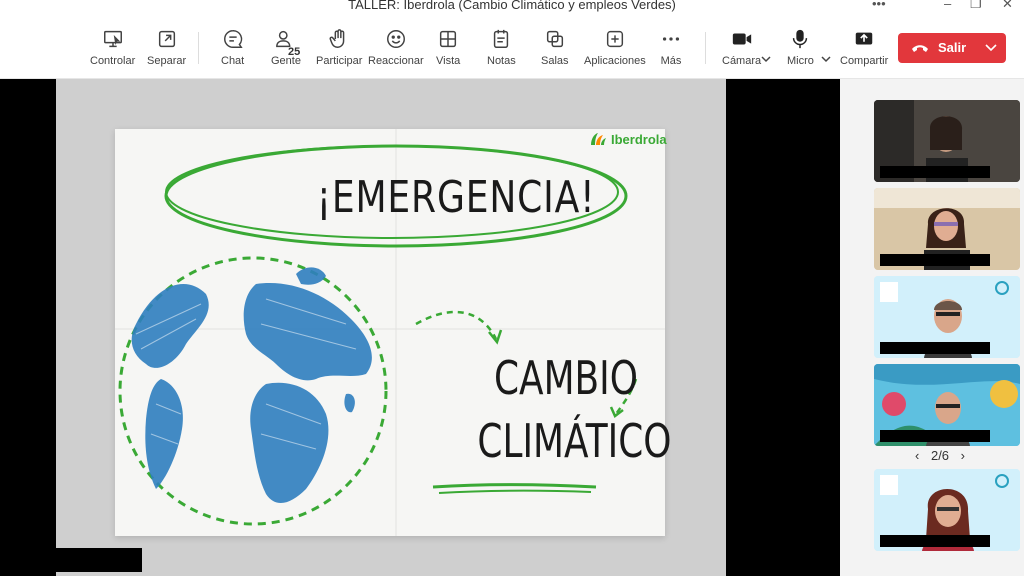 The image size is (1024, 576). I want to click on page-indicator: 2/6, so click(940, 455).